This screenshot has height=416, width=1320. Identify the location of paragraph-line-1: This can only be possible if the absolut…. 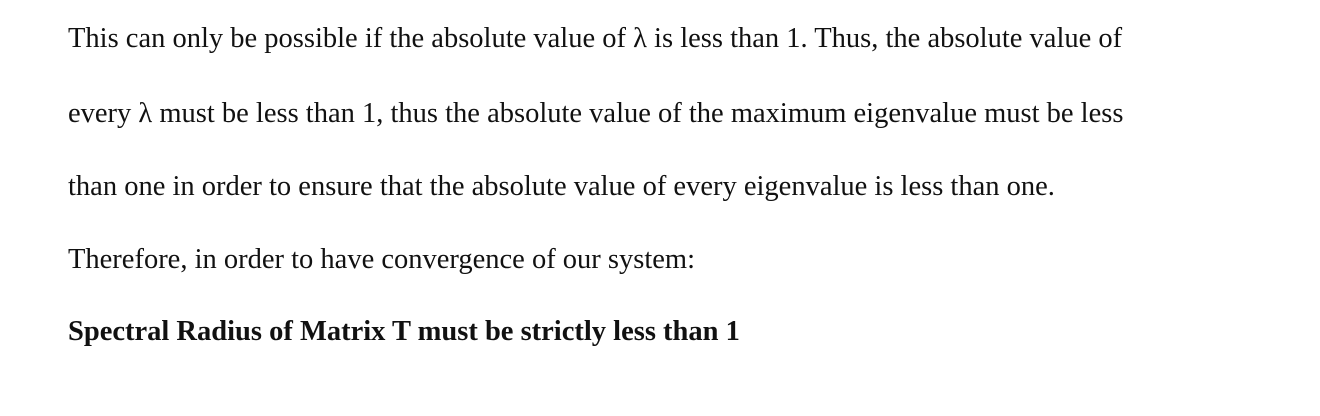
(595, 38).